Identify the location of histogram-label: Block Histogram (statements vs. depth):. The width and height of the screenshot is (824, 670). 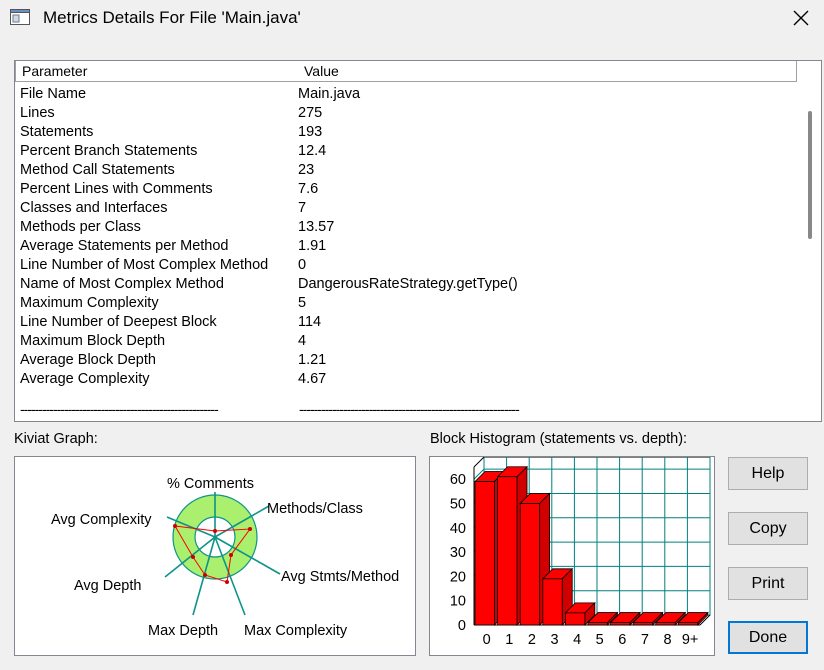
(559, 439).